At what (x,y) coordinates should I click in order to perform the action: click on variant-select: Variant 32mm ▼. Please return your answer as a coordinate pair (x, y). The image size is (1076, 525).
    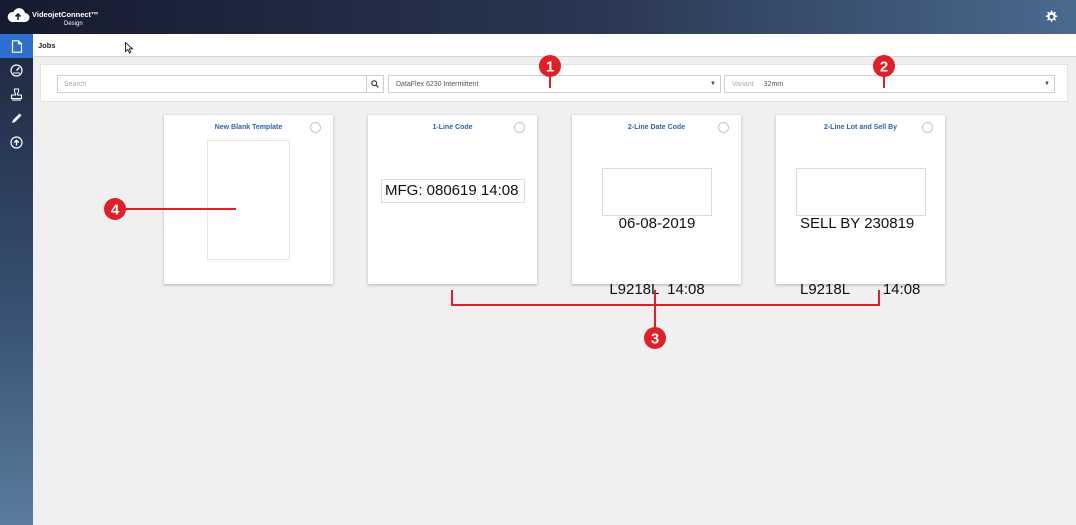
    Looking at the image, I should click on (889, 84).